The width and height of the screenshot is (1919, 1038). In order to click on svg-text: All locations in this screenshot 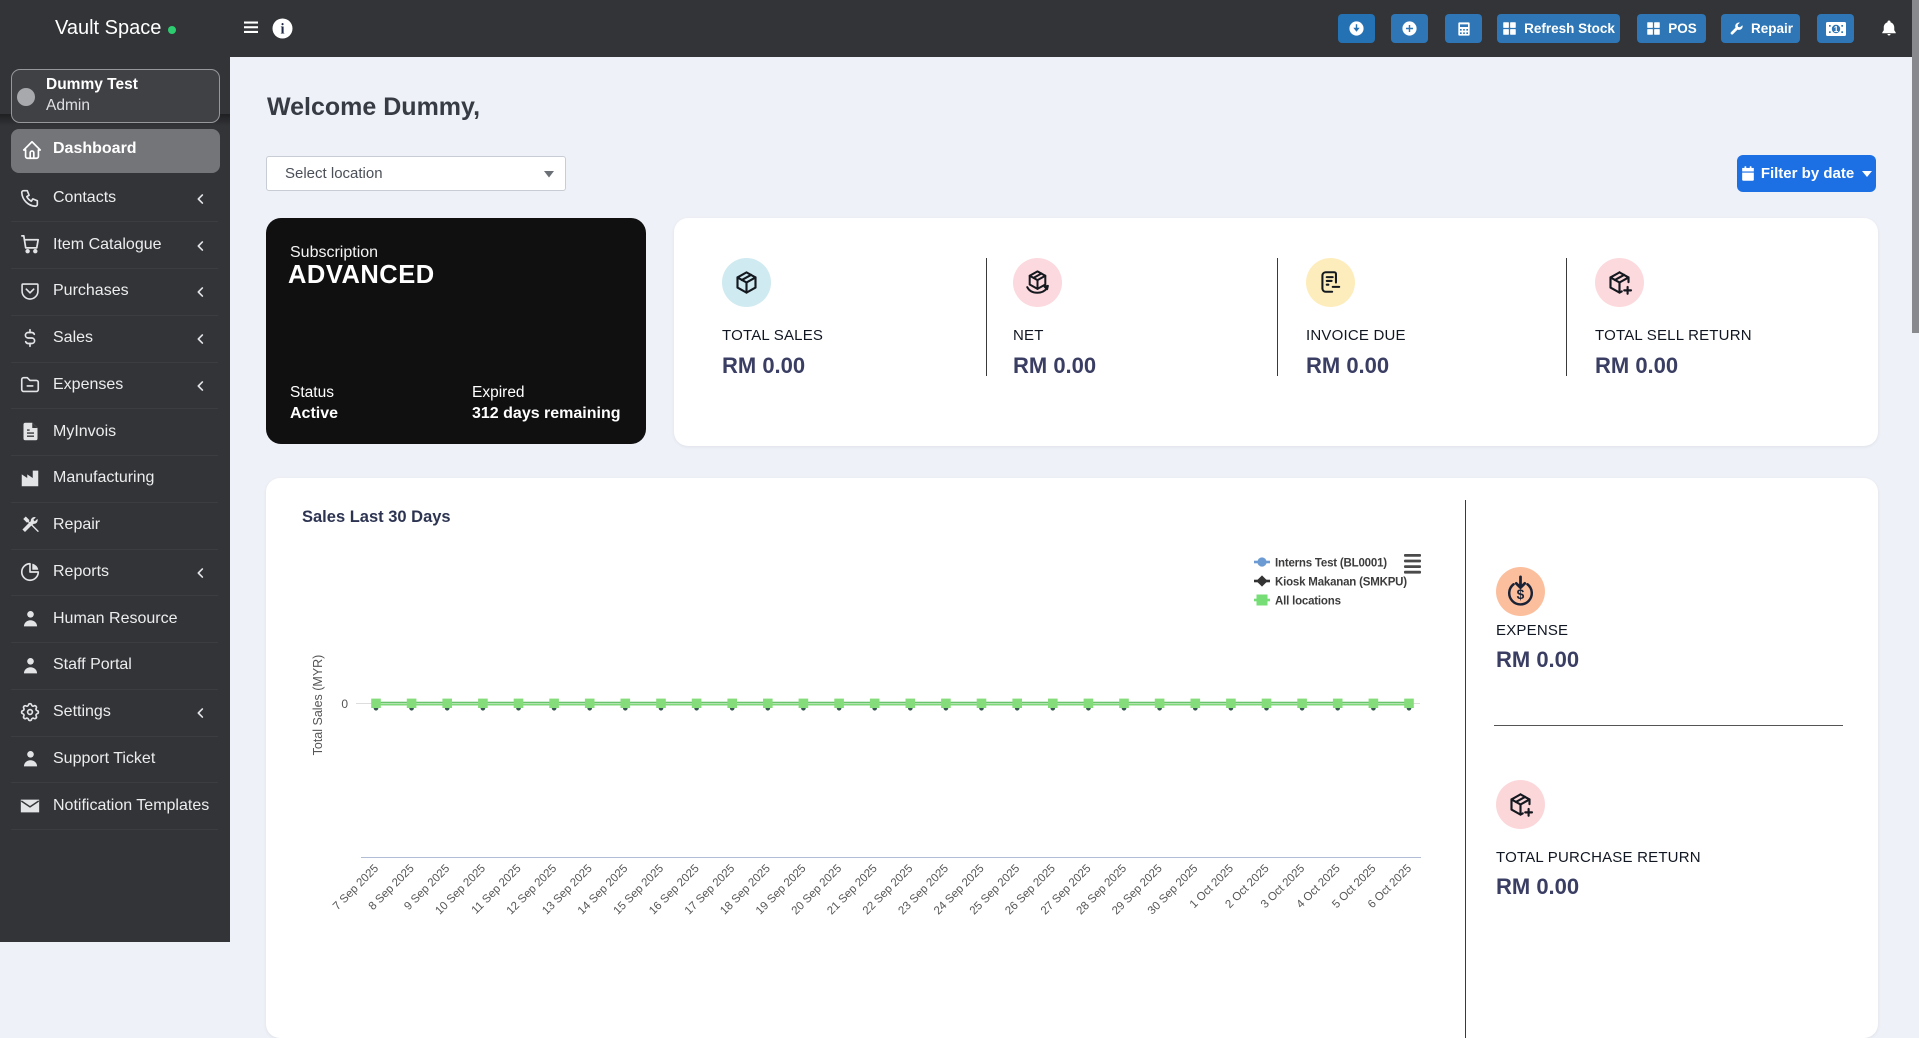, I will do `click(1308, 602)`.